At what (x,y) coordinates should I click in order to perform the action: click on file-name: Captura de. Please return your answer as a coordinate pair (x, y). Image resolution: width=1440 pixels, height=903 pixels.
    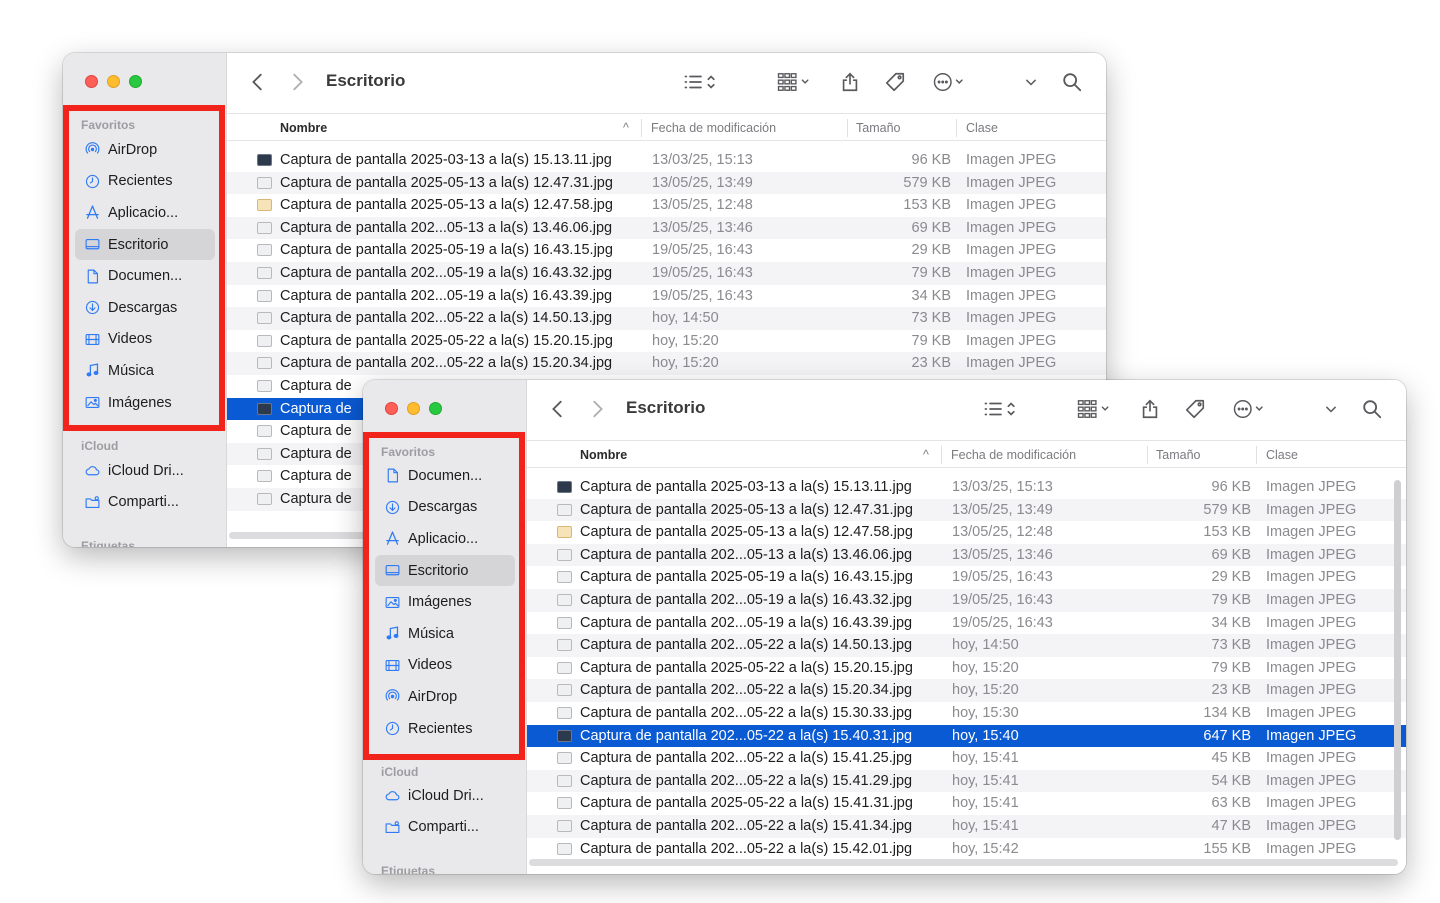
    Looking at the image, I should click on (316, 386).